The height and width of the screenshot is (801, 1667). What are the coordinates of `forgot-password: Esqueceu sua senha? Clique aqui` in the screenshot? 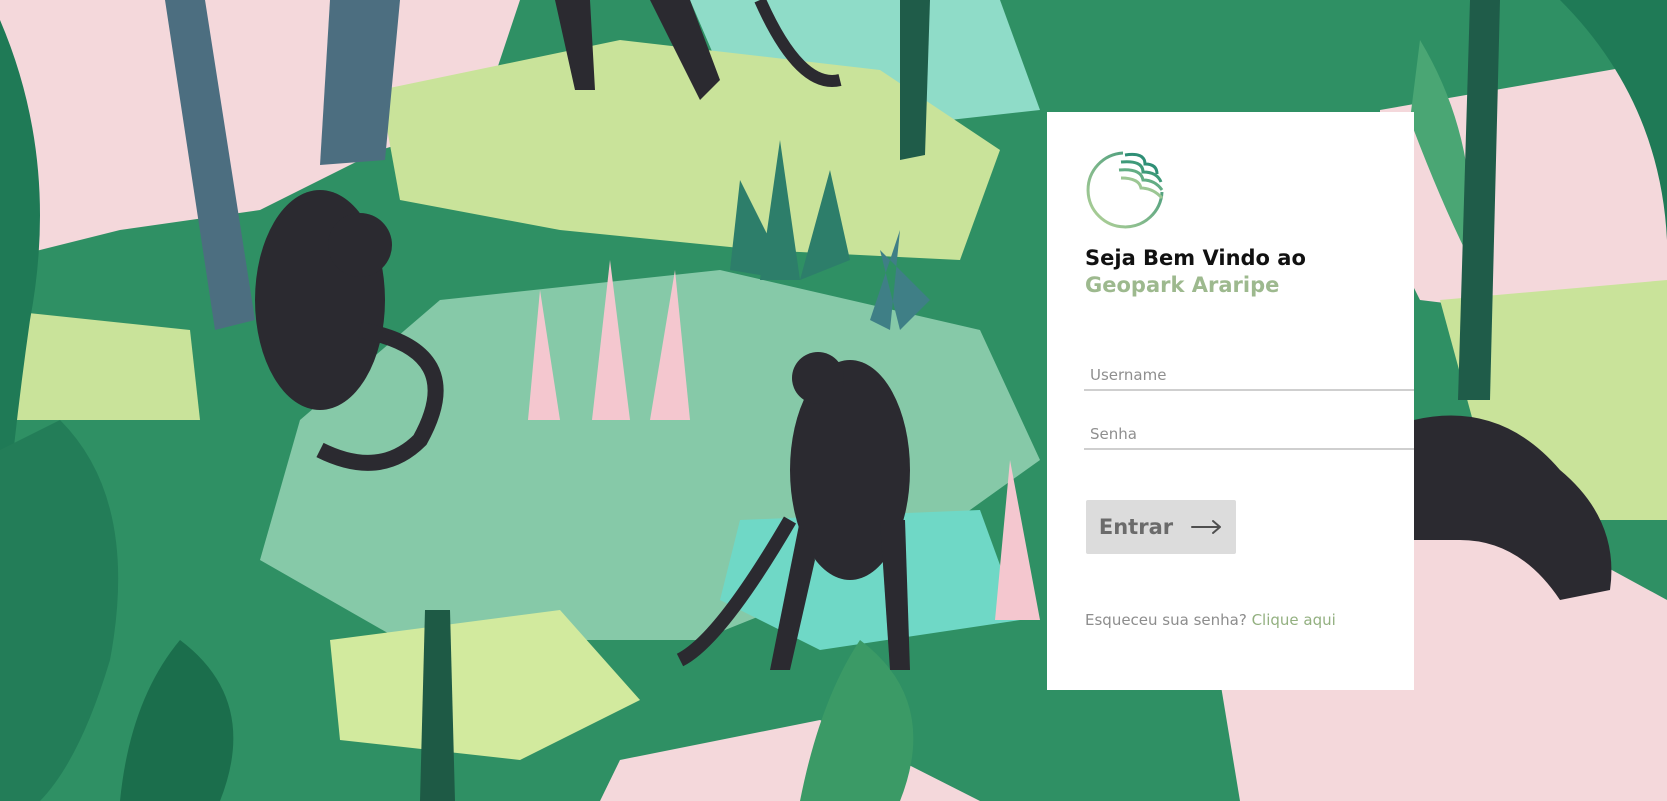 It's located at (1210, 620).